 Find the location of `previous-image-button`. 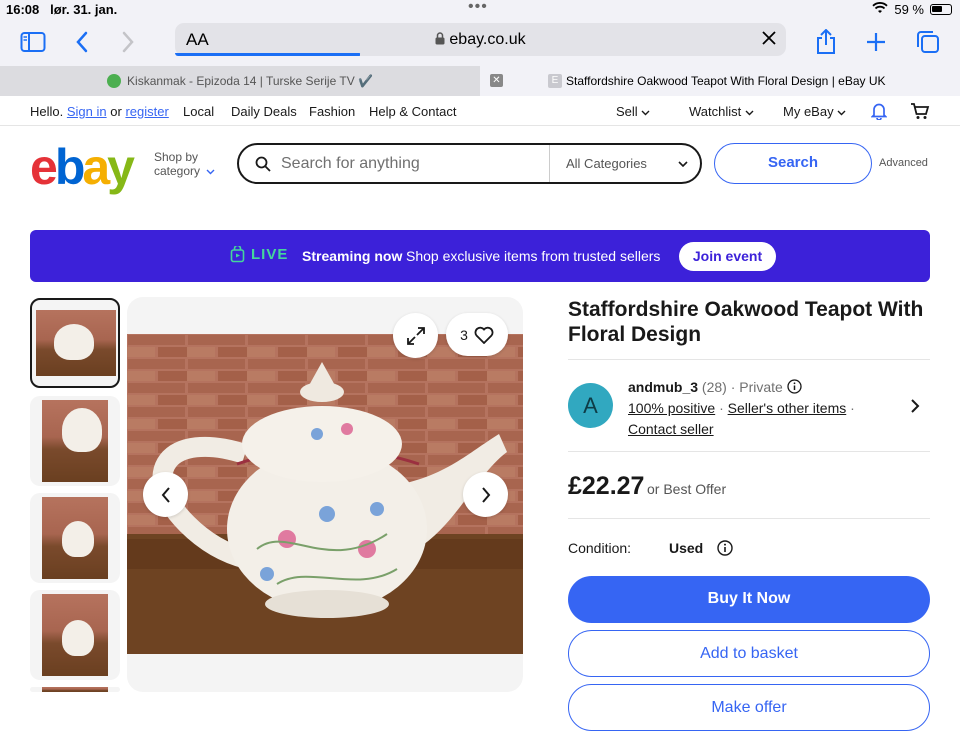

previous-image-button is located at coordinates (165, 494).